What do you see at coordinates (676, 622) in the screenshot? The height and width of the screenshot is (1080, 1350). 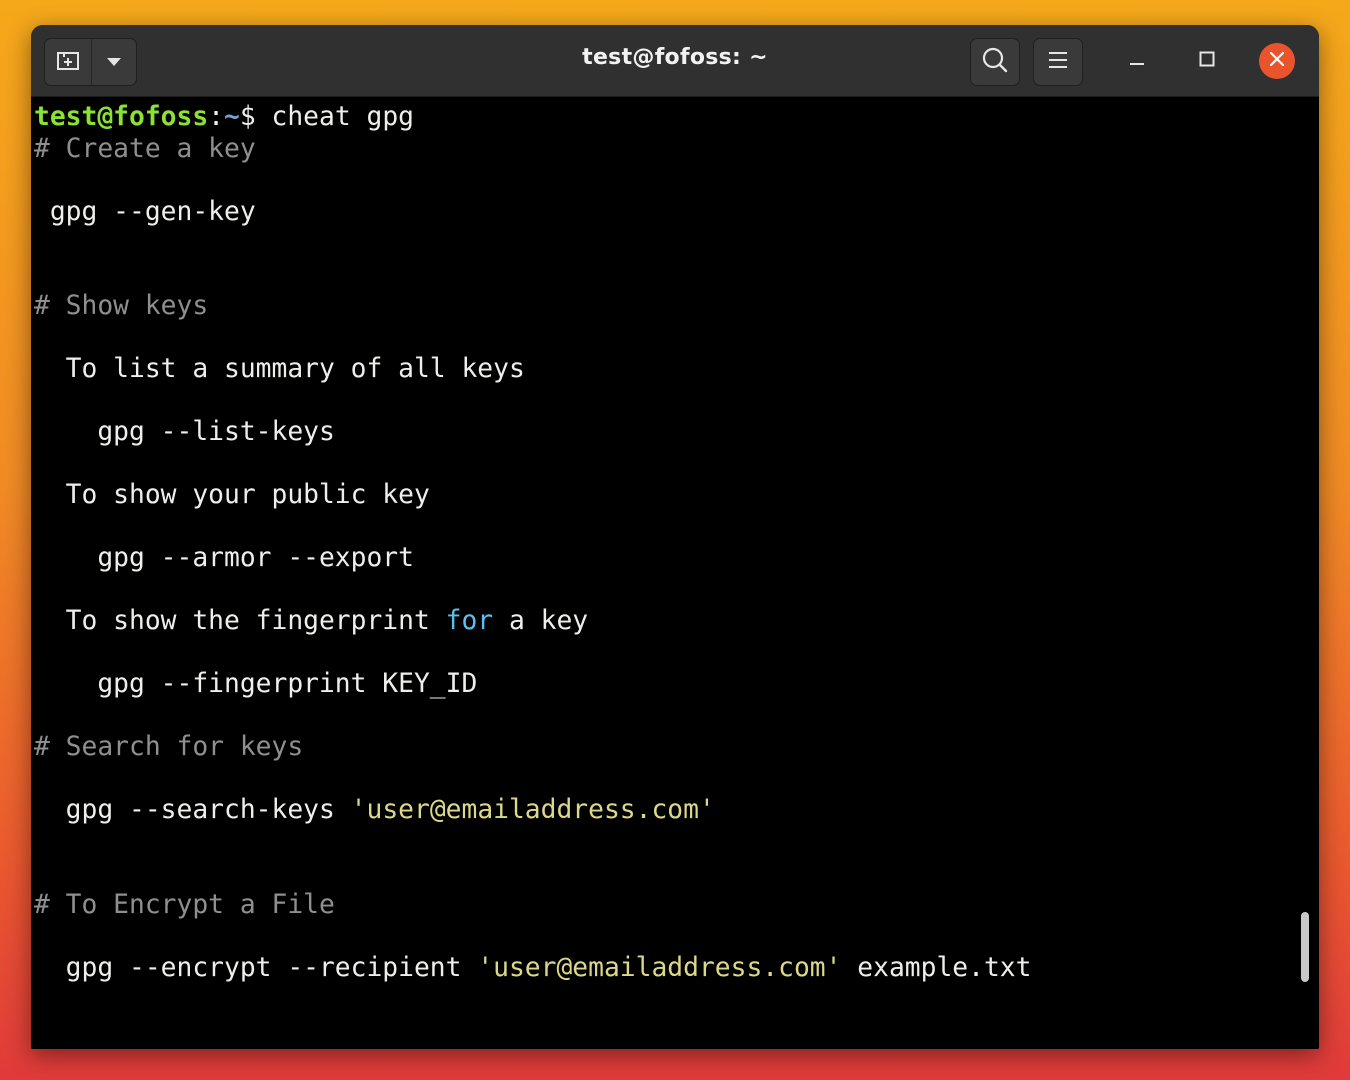 I see `text-show-fingerprint: To show the fingerprint for a key` at bounding box center [676, 622].